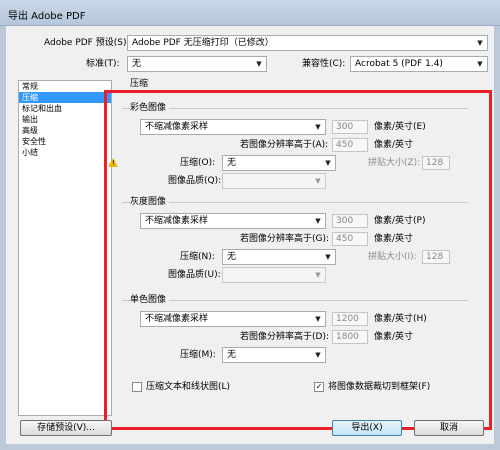 The width and height of the screenshot is (500, 450). I want to click on sidebar-item-compression: 压缩, so click(65, 97).